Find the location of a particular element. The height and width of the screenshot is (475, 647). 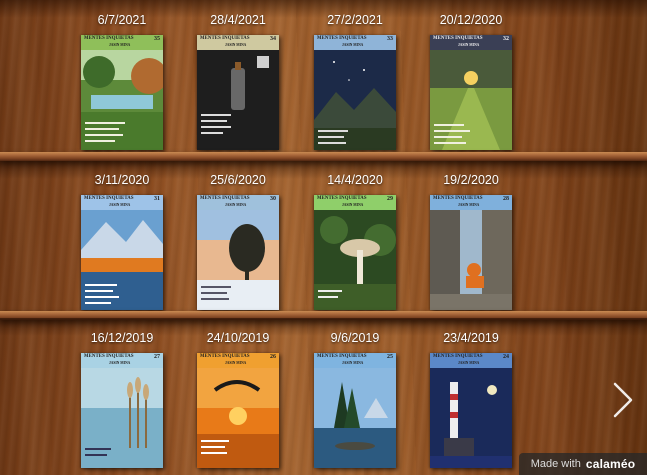

publication-cover: MENTES INQUIETAS JASIN MINA 29 is located at coordinates (355, 252).